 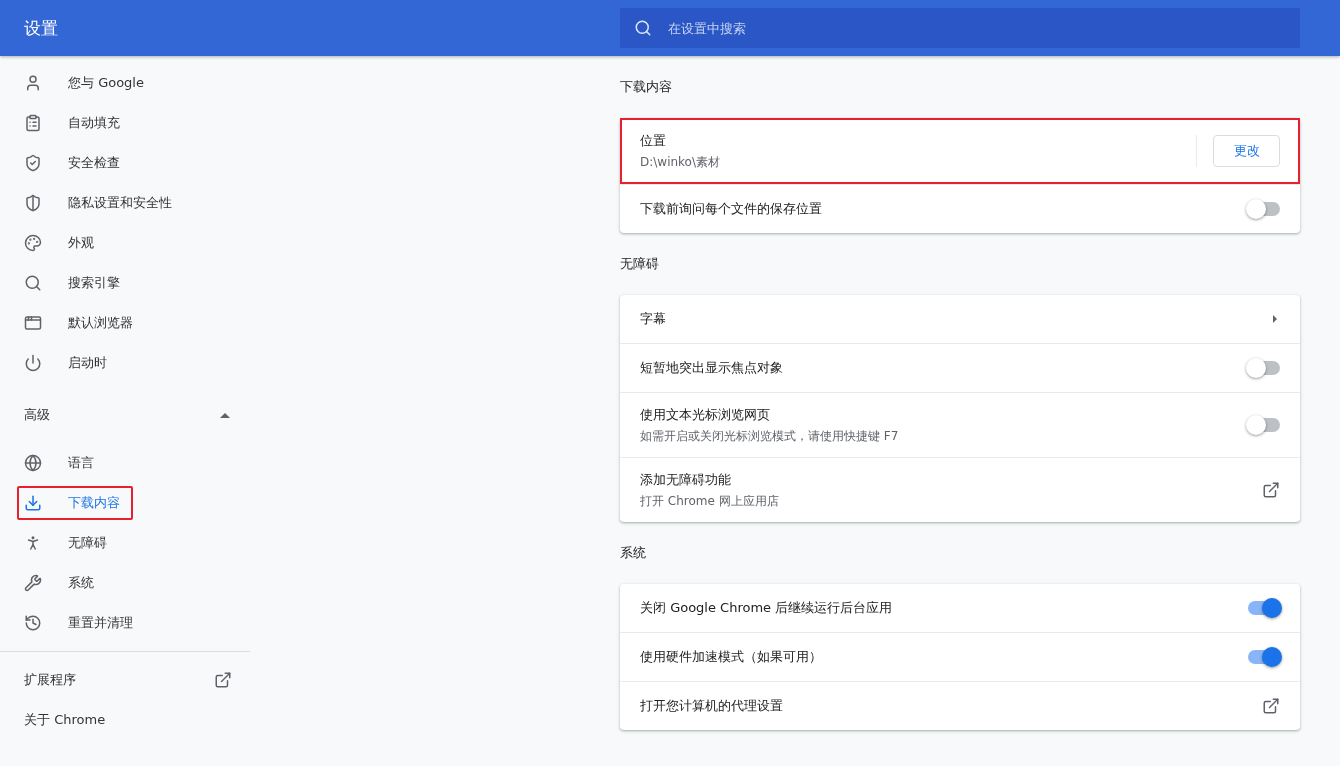 What do you see at coordinates (125, 283) in the screenshot?
I see `sidebar-item: 搜索引擎` at bounding box center [125, 283].